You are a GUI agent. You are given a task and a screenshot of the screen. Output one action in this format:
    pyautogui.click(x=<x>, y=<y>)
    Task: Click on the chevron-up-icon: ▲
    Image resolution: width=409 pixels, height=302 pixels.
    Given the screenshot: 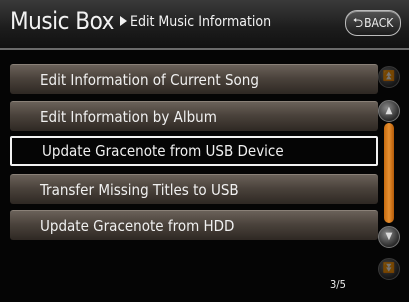 What is the action you would take?
    pyautogui.click(x=389, y=110)
    